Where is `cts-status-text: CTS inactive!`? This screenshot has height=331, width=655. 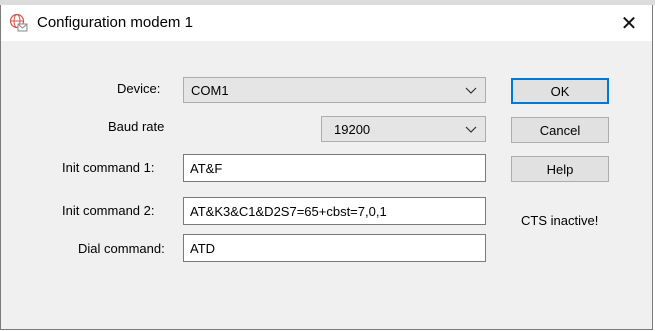 cts-status-text: CTS inactive! is located at coordinates (560, 220).